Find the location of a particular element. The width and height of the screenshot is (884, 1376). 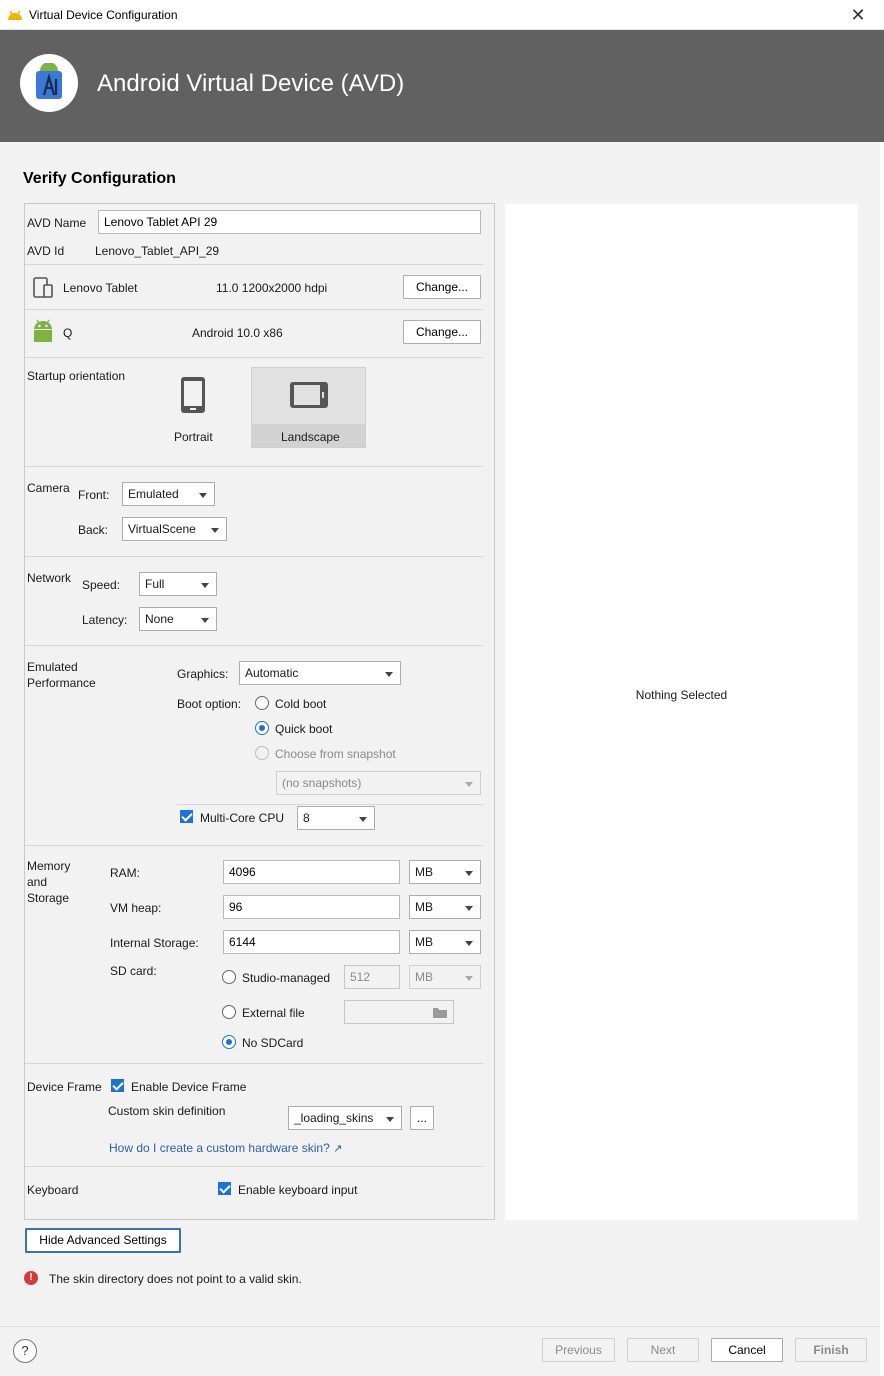

header-banner: Android Virtual Device (AVD) is located at coordinates (442, 86).